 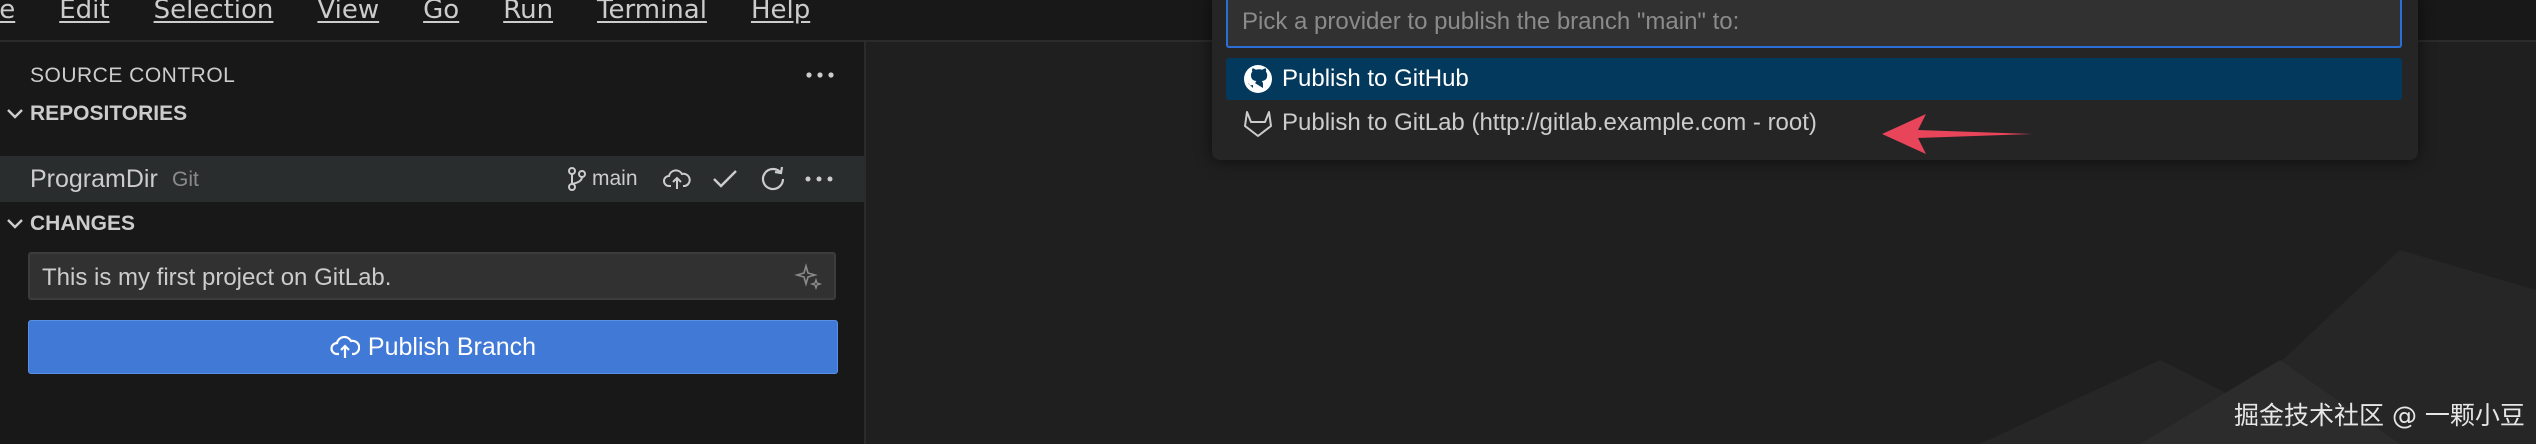 I want to click on menu-selection: Selection, so click(x=214, y=12).